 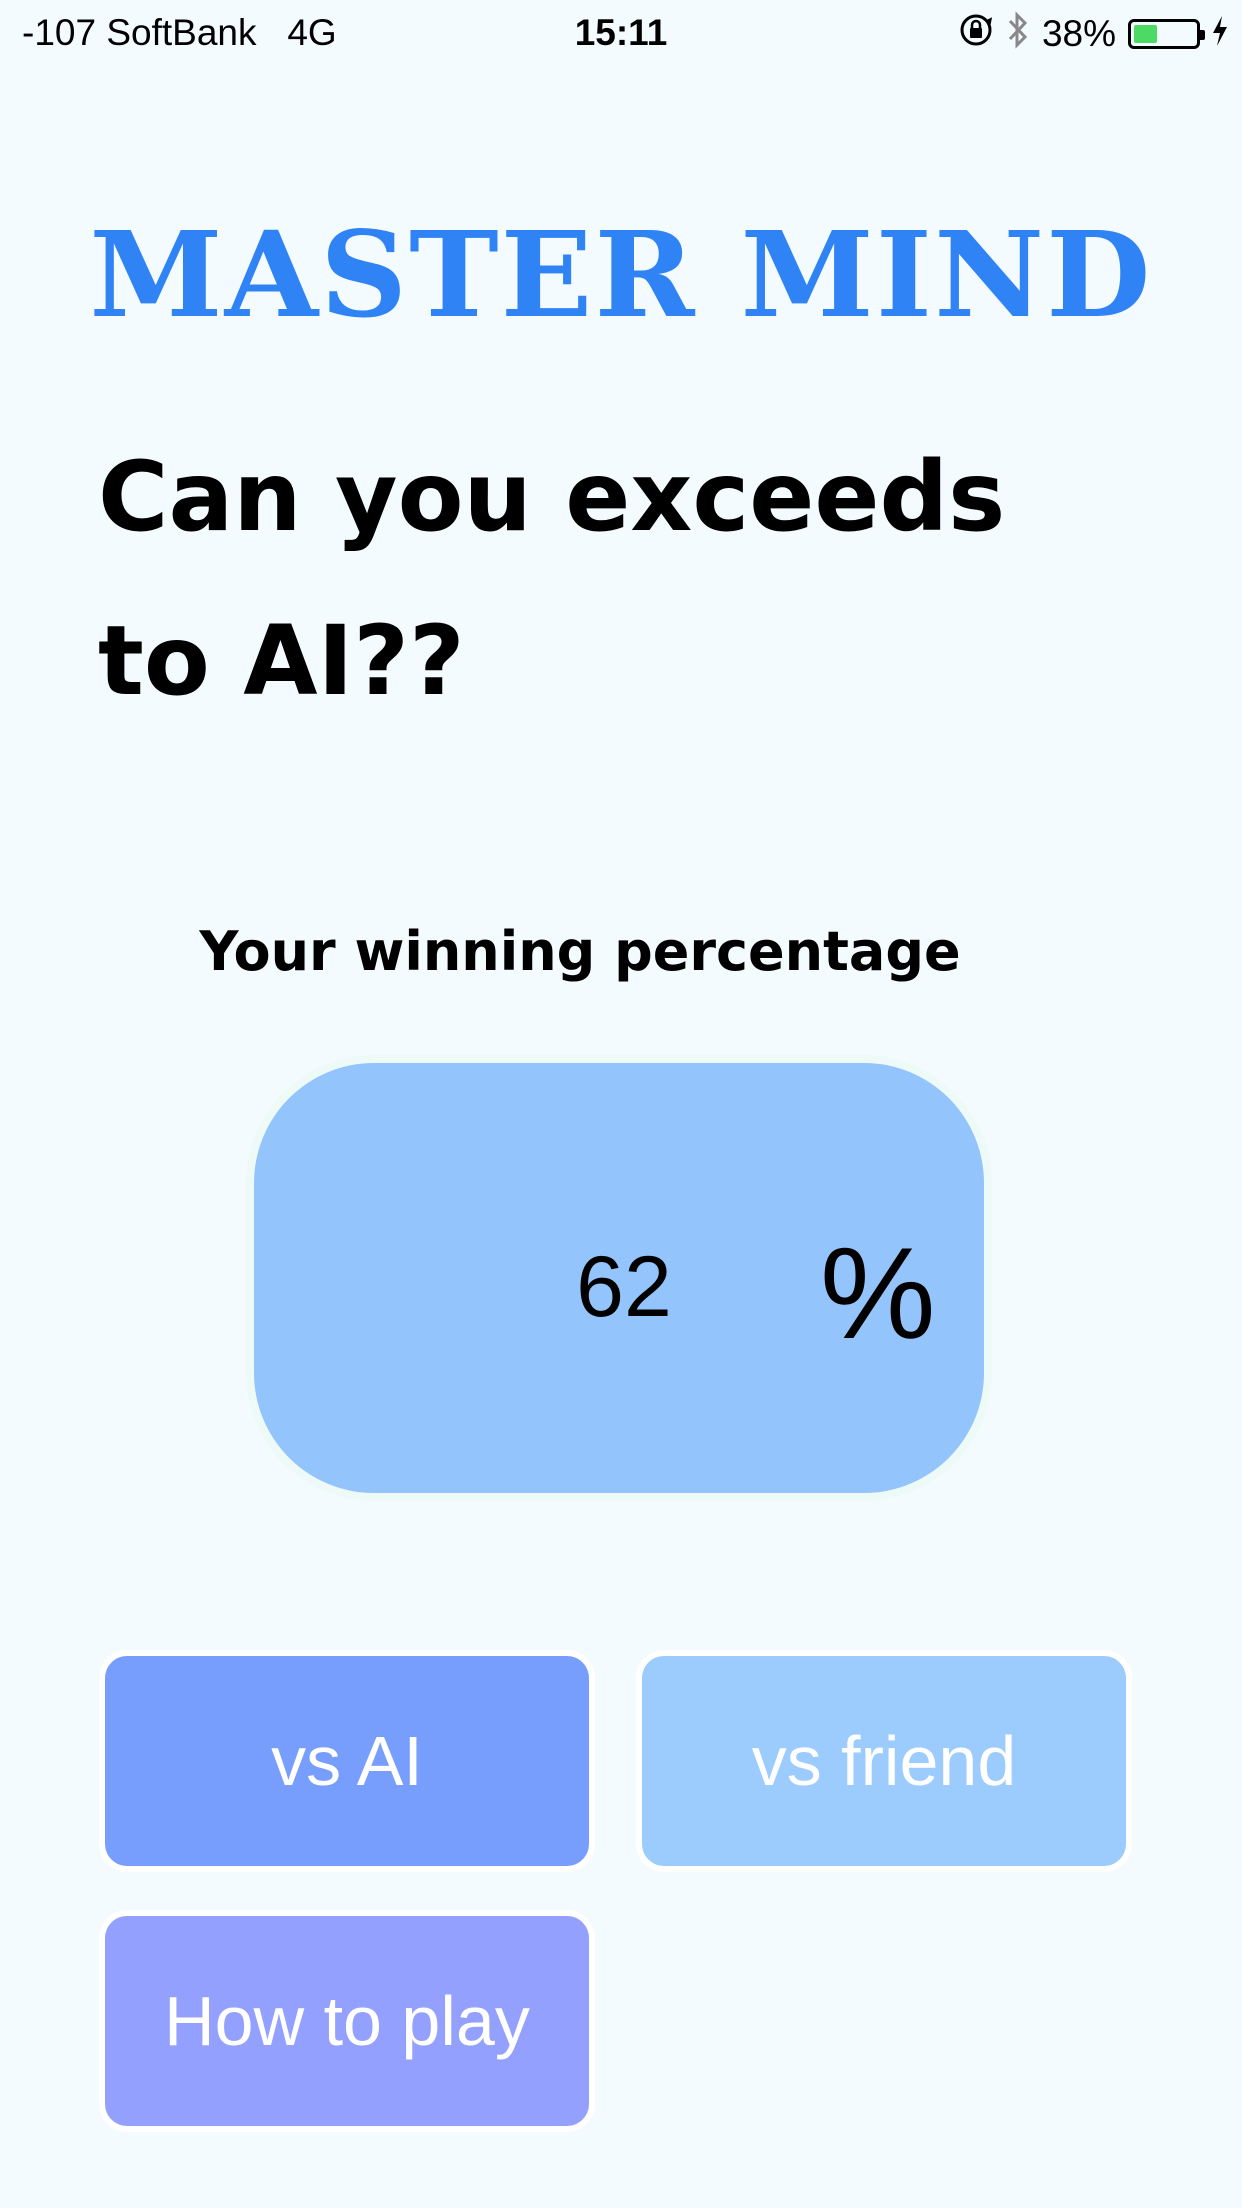 What do you see at coordinates (1202, 35) in the screenshot?
I see `battery-nub` at bounding box center [1202, 35].